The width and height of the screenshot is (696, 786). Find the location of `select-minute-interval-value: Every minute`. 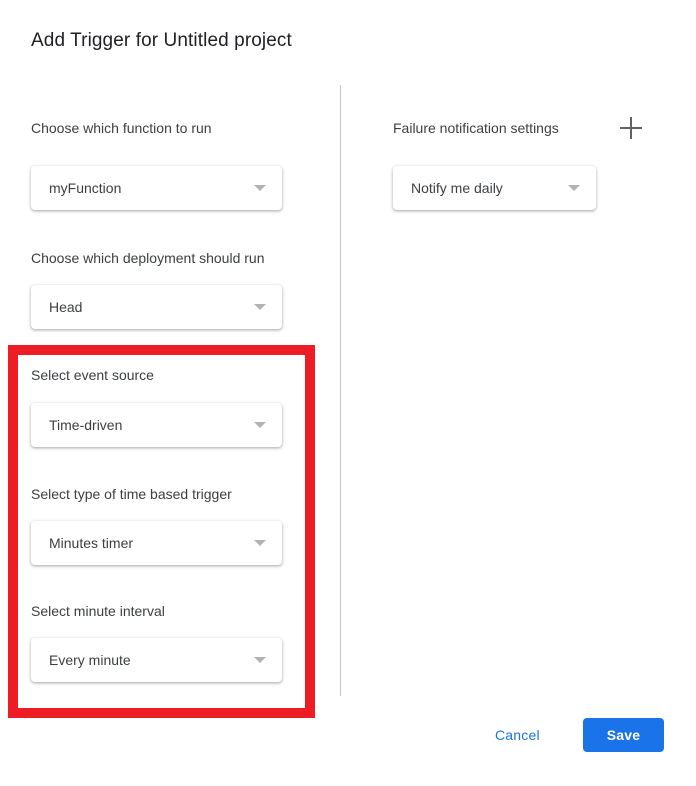

select-minute-interval-value: Every minute is located at coordinates (90, 660).